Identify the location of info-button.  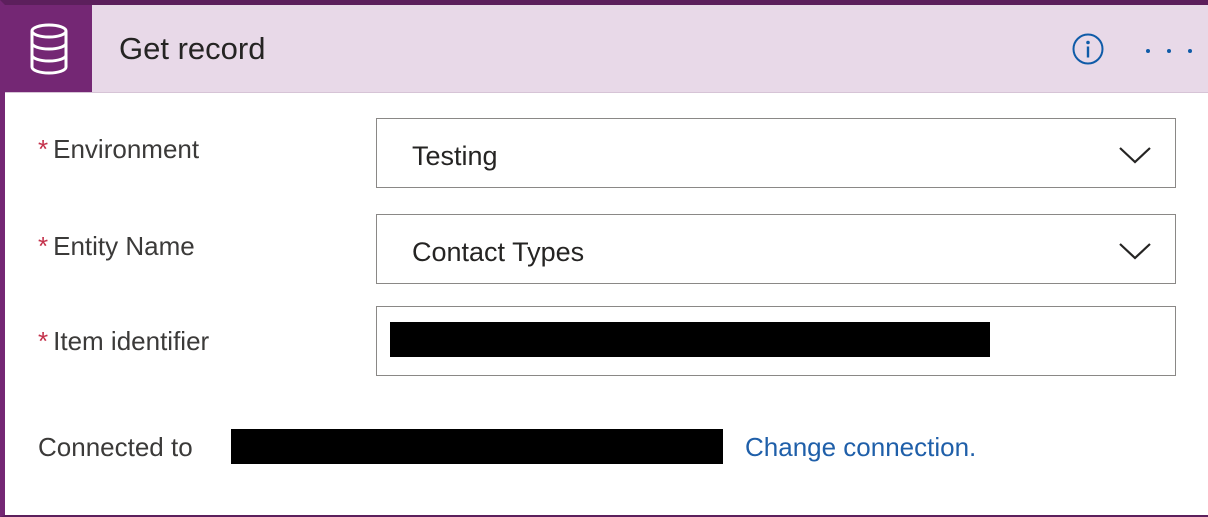
(1088, 49).